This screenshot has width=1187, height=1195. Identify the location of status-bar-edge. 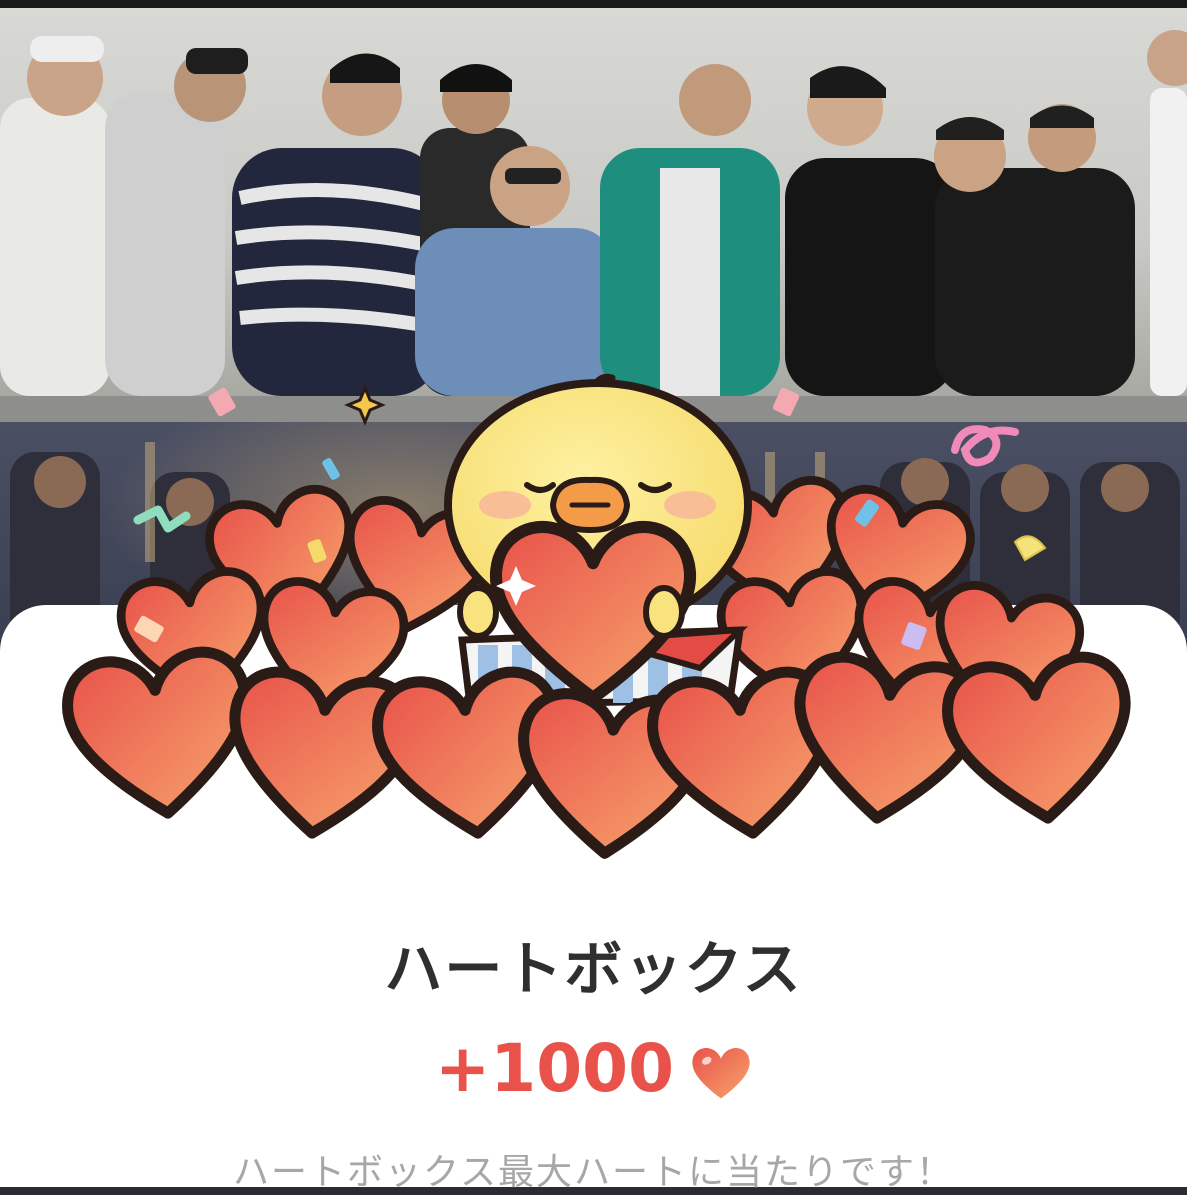
(593, 4).